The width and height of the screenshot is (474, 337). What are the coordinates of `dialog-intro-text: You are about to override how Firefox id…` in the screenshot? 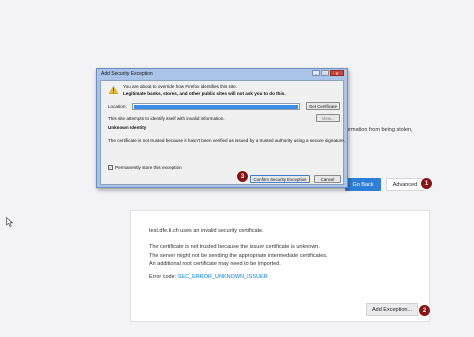 It's located at (180, 86).